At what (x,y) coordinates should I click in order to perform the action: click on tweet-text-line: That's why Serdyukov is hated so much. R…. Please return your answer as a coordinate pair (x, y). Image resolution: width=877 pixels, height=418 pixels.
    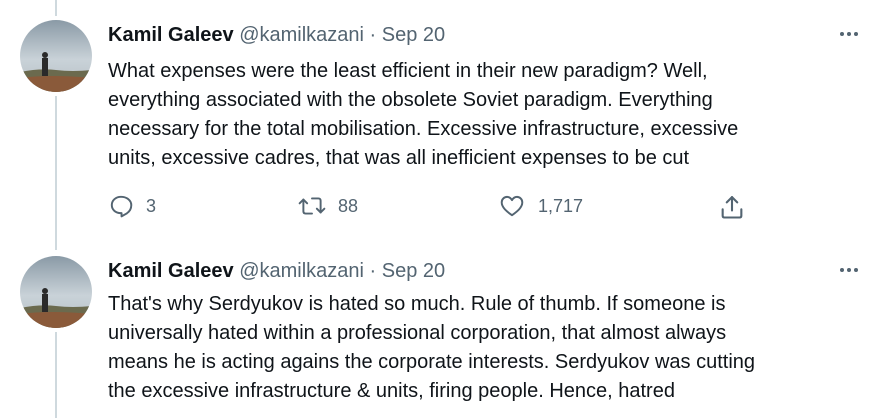
    Looking at the image, I should click on (417, 304).